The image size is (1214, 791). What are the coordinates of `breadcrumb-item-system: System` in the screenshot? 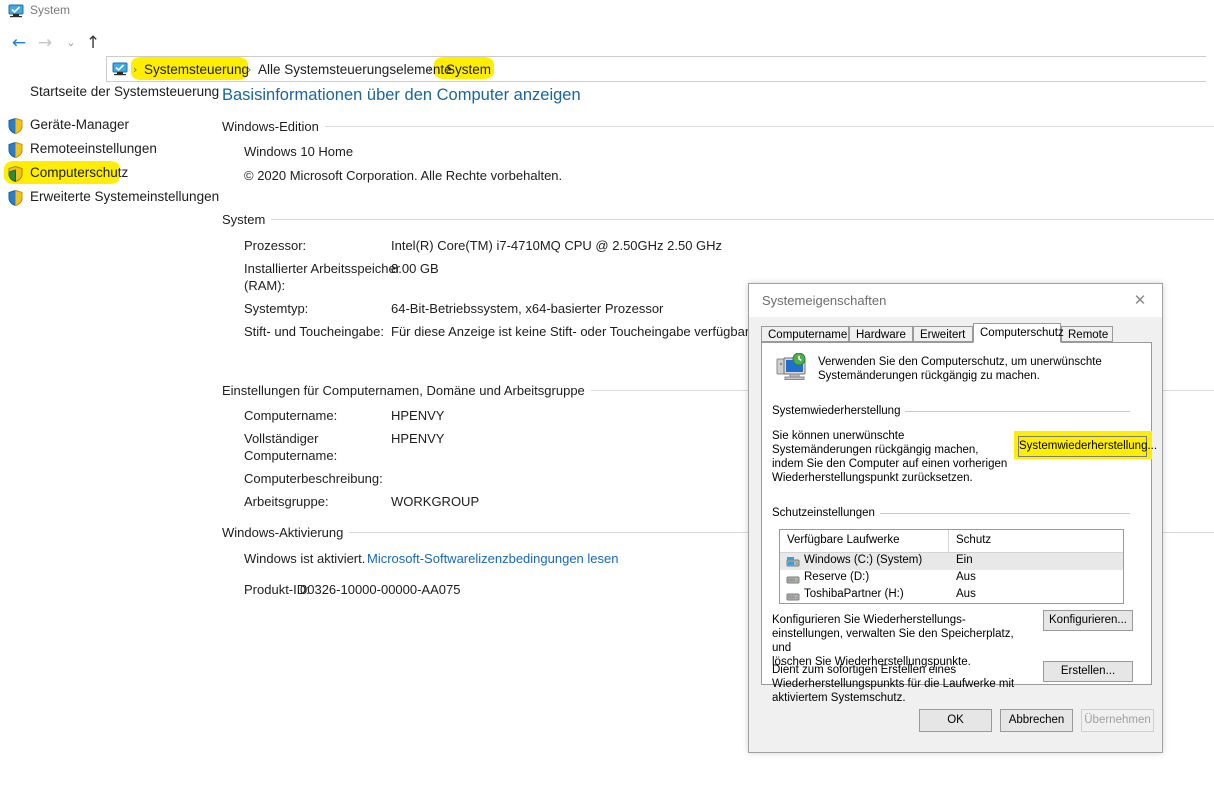 It's located at (468, 69).